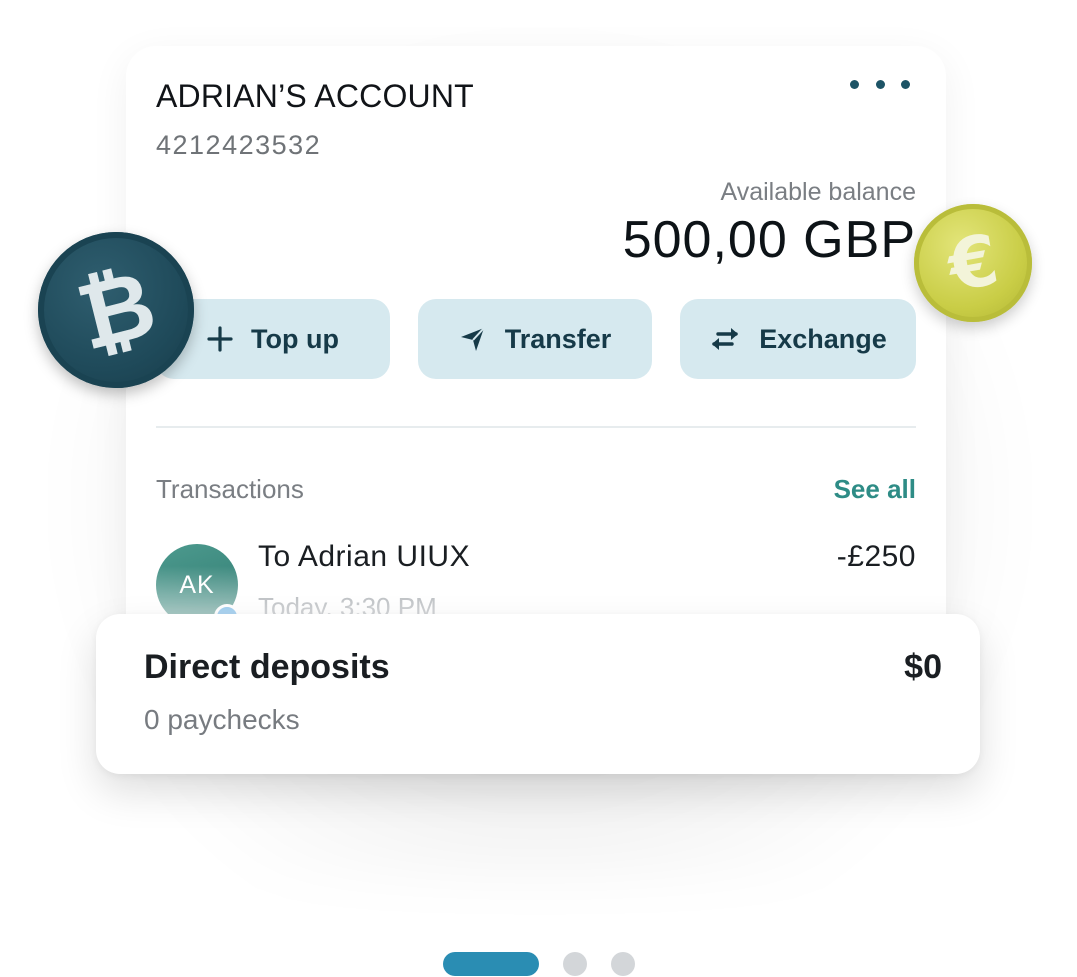  Describe the element at coordinates (295, 338) in the screenshot. I see `top-up-label: Top up` at that location.